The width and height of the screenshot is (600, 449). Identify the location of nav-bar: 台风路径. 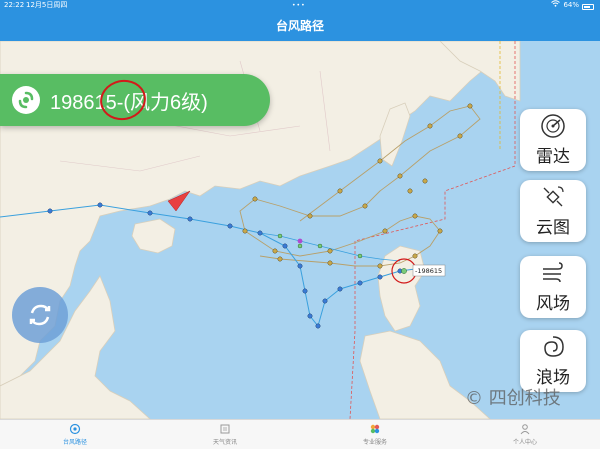
(300, 26).